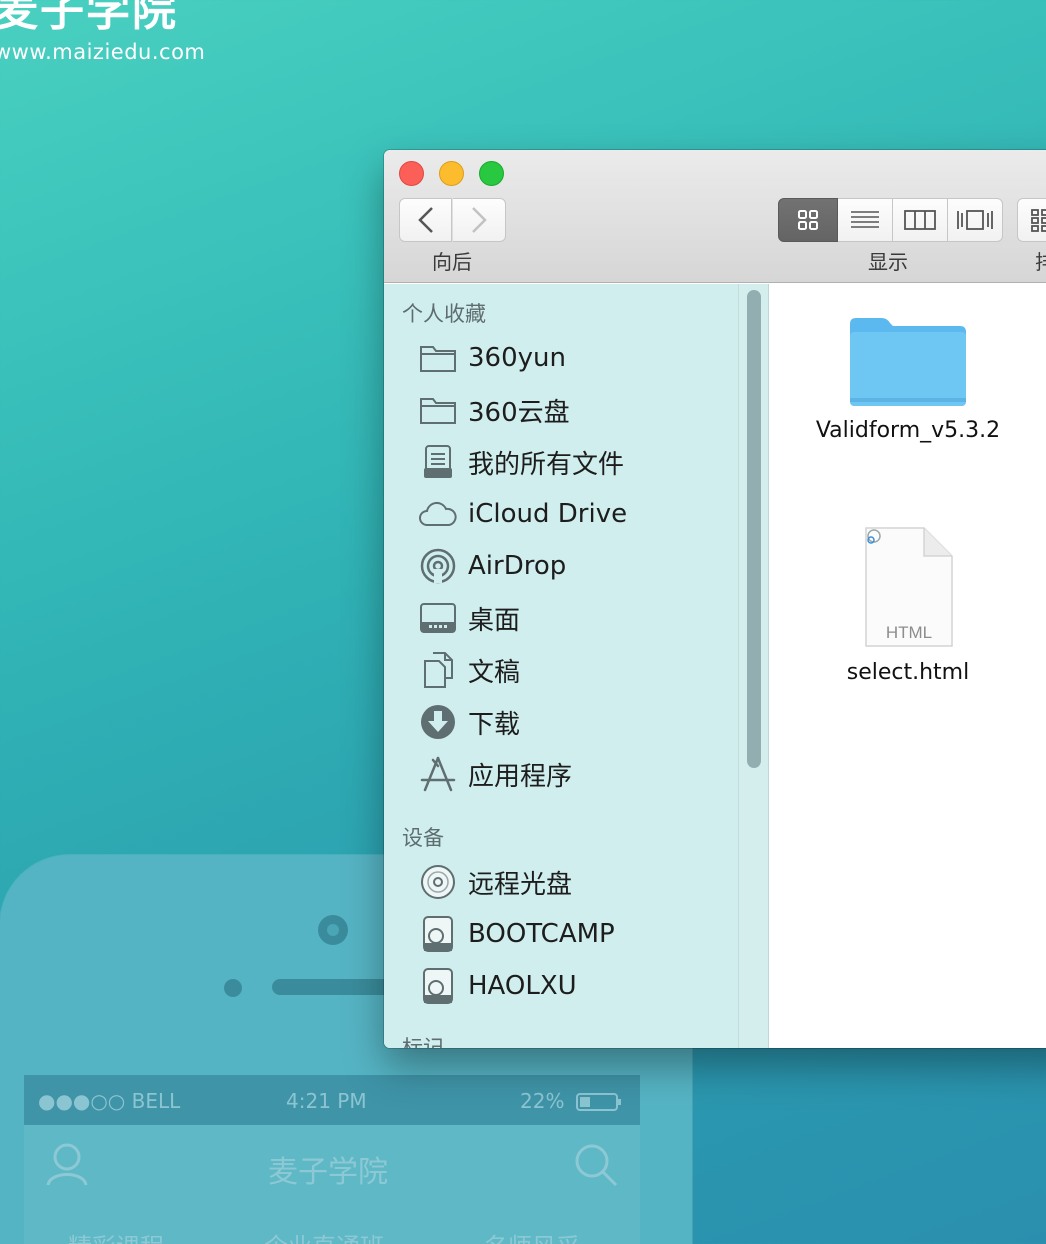  Describe the element at coordinates (578, 410) in the screenshot. I see `sidebar-item-360-cloud: 360云盘` at that location.